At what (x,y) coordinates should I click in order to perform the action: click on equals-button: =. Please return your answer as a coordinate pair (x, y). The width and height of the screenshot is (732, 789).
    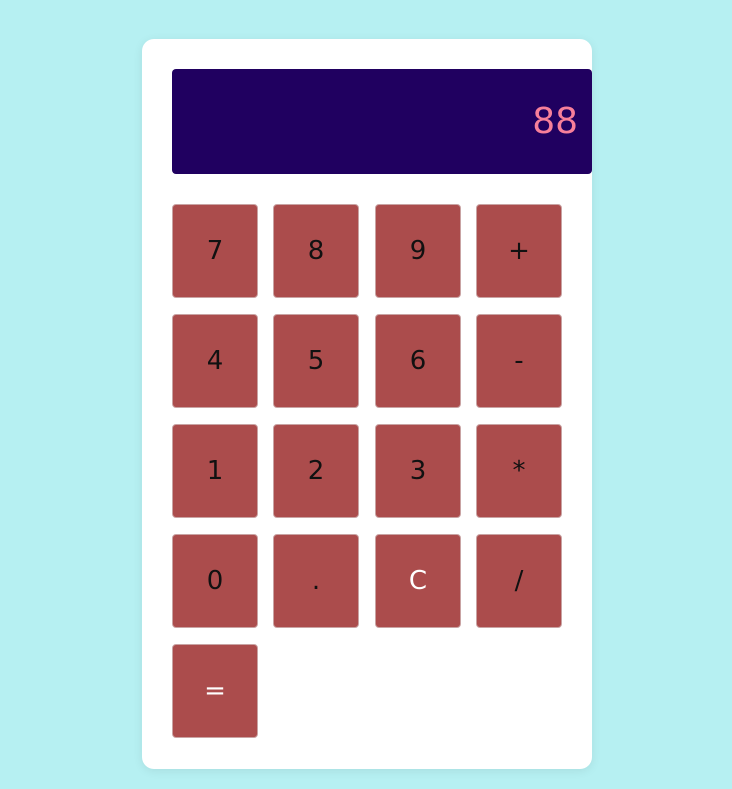
    Looking at the image, I should click on (215, 691).